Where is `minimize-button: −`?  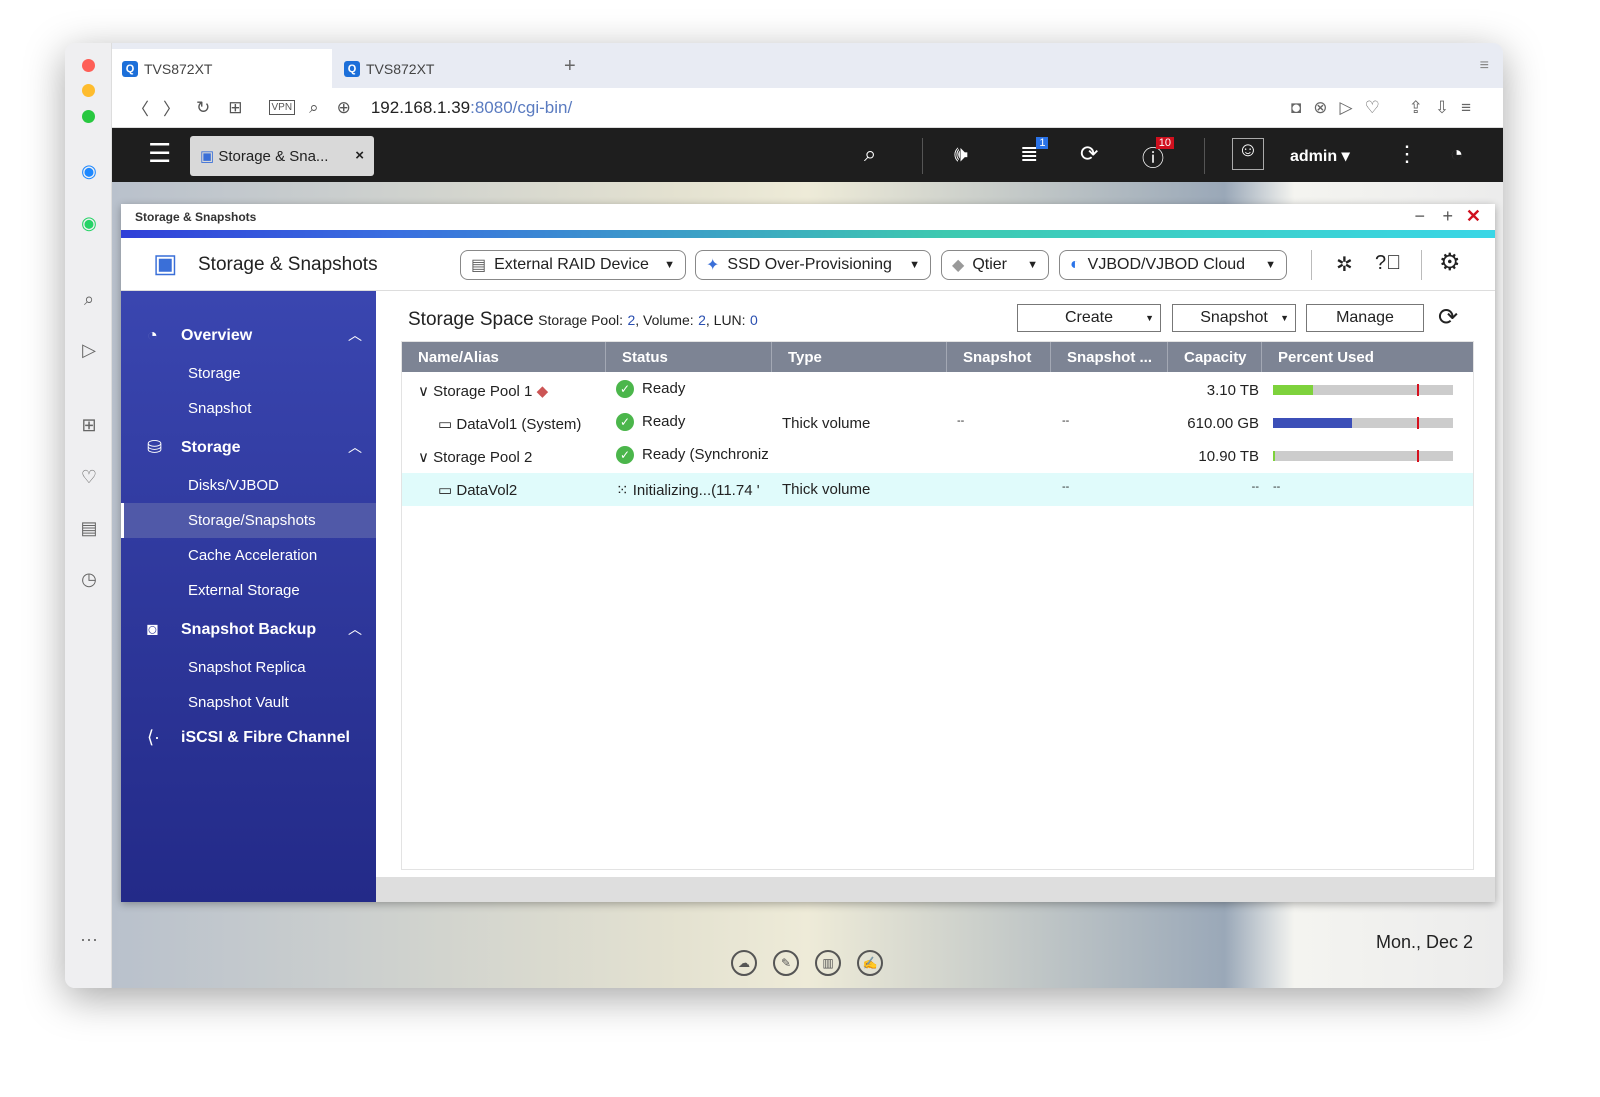 minimize-button: − is located at coordinates (1419, 216).